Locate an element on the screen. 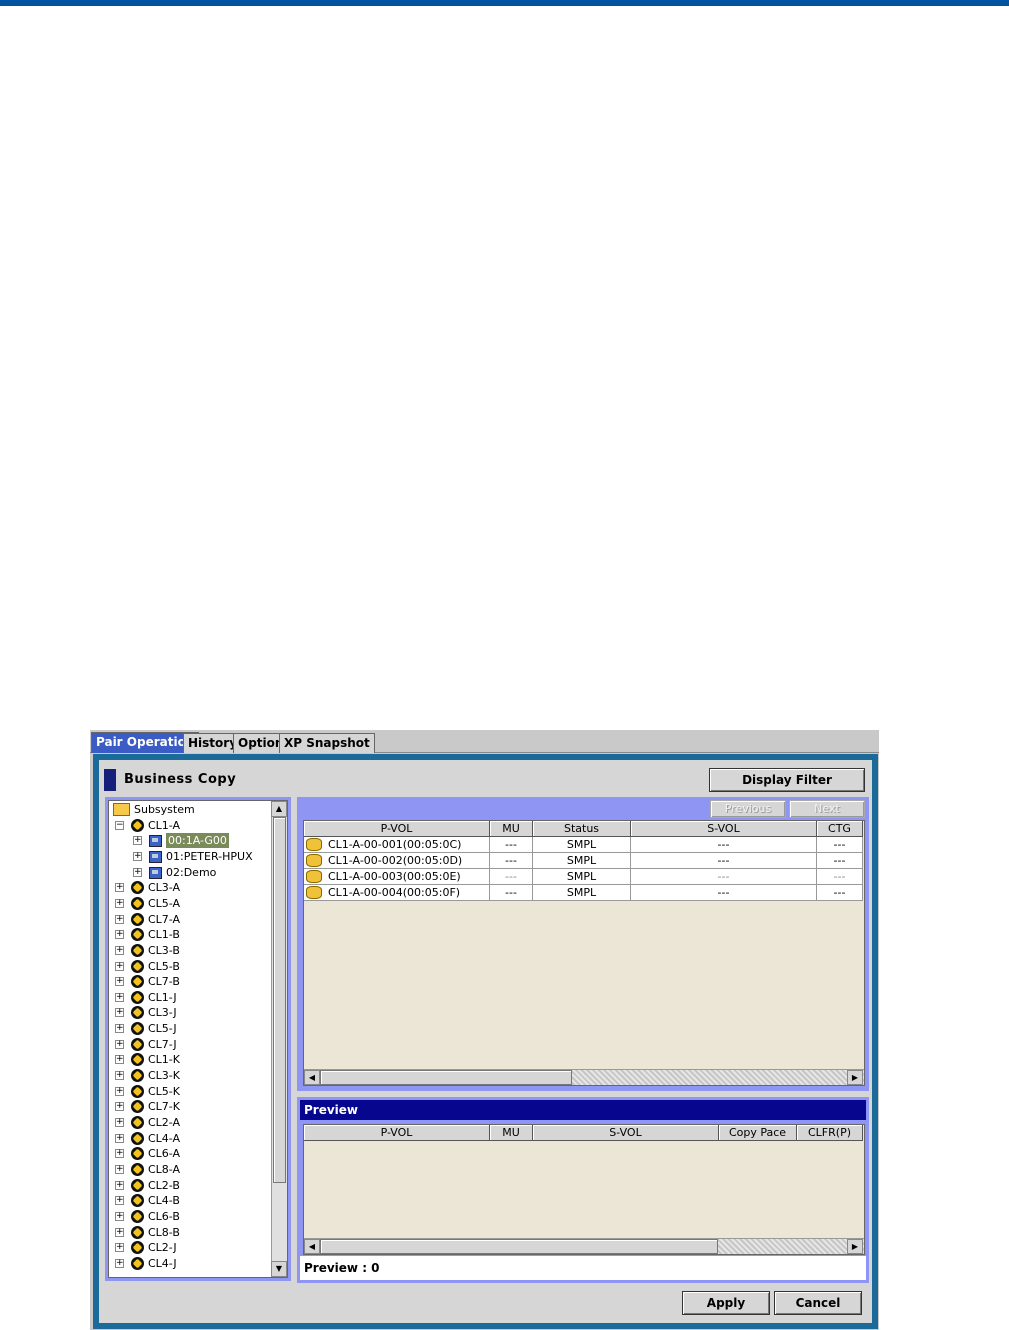  tree-item-port: + CL1-B is located at coordinates (190, 934).